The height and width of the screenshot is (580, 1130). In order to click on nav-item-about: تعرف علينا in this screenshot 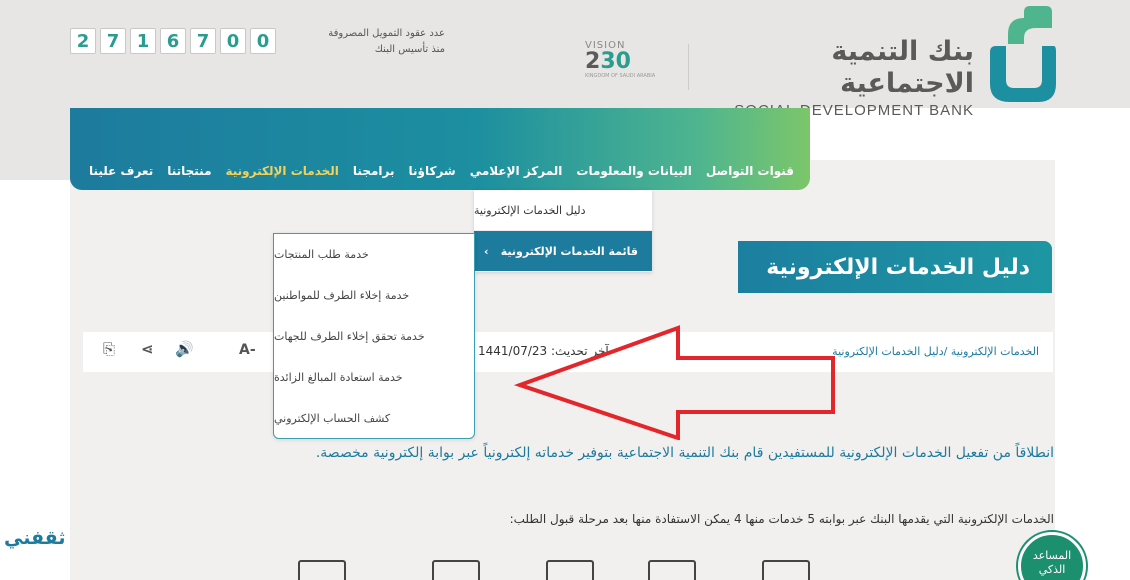, I will do `click(121, 171)`.